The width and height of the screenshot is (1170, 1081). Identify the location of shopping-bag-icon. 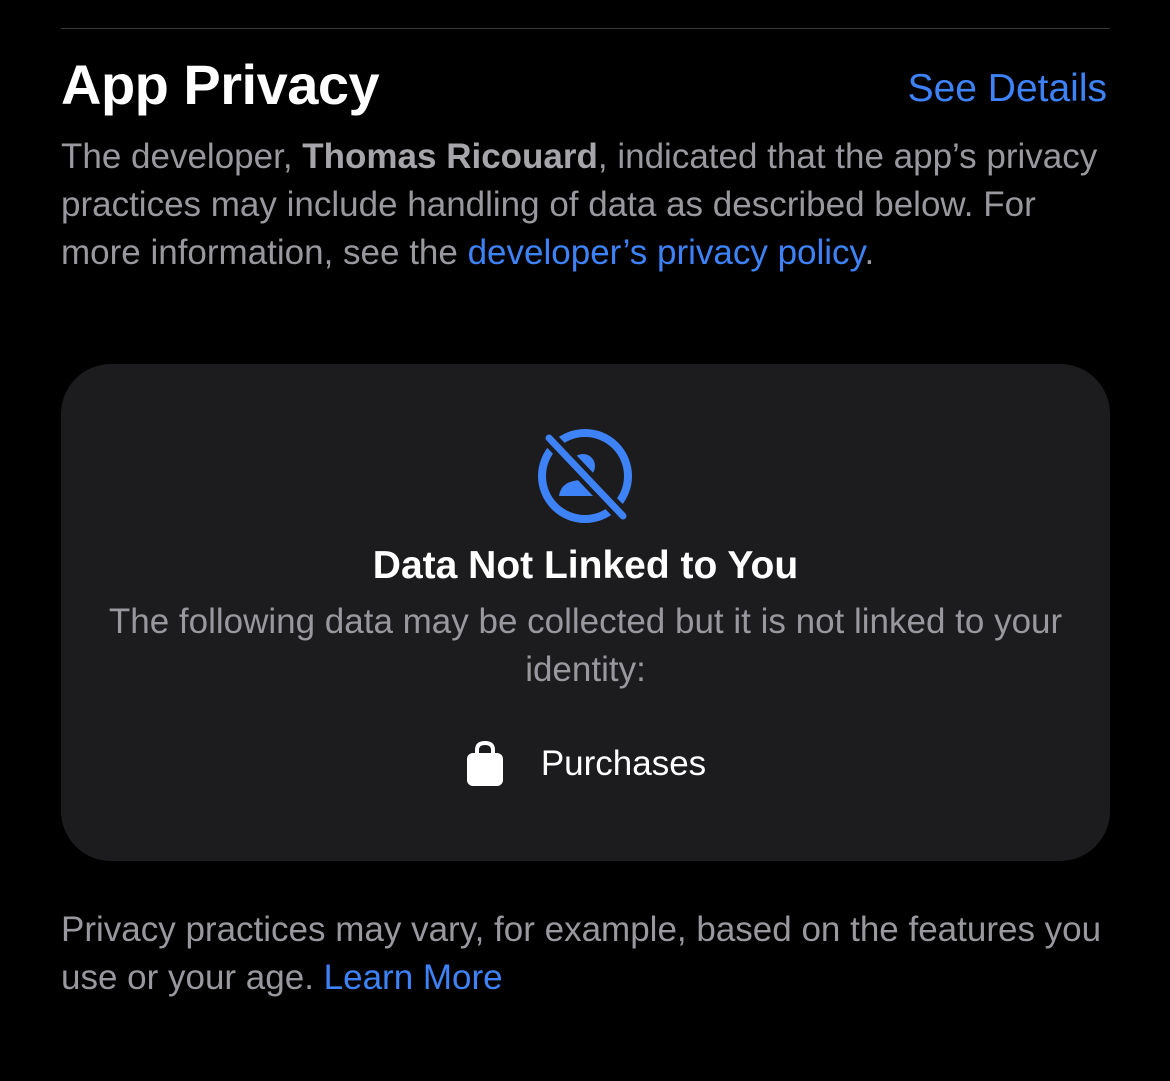
(484, 763).